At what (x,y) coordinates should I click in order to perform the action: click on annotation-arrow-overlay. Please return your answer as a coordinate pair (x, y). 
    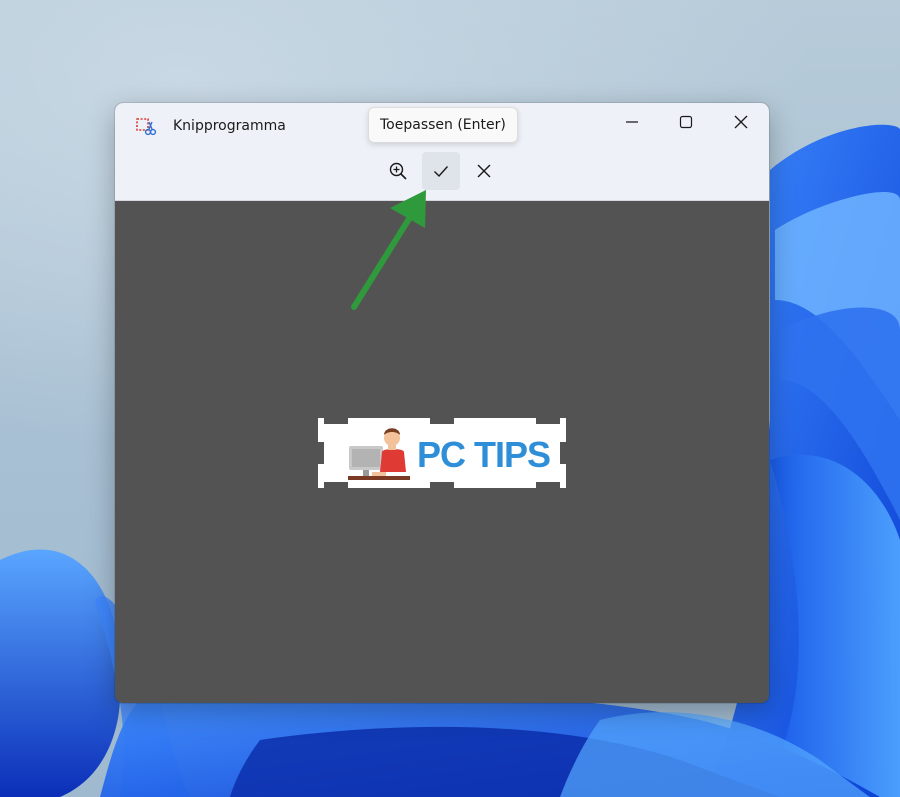
    Looking at the image, I should click on (388, 250).